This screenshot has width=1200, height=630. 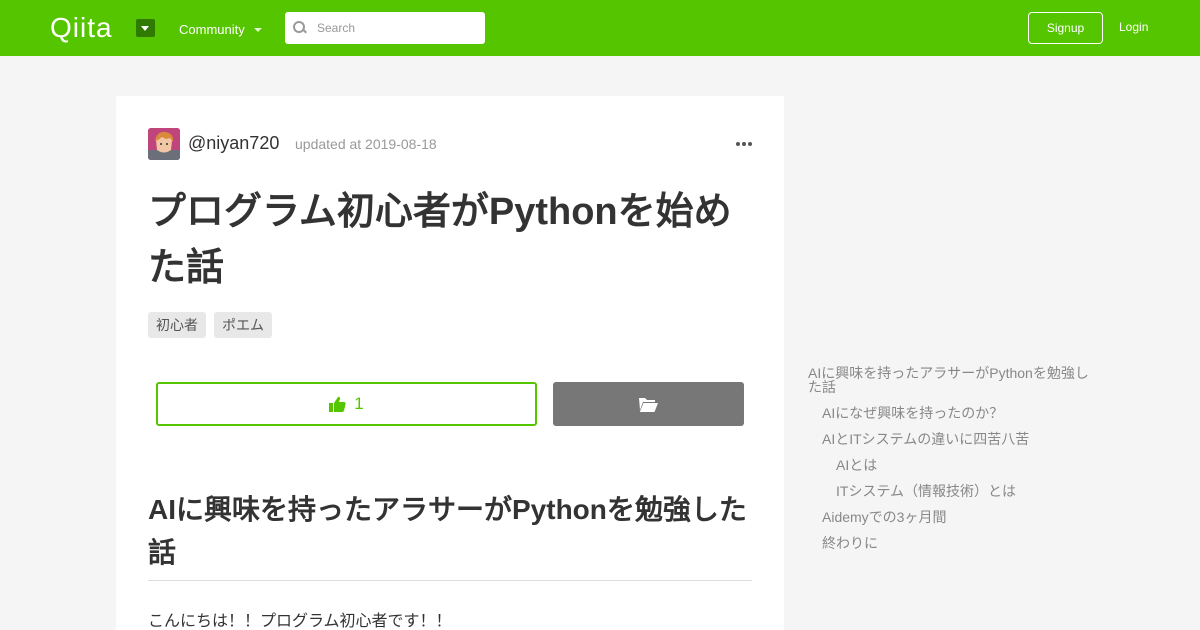 What do you see at coordinates (210, 325) in the screenshot?
I see `tag-list: 初心者 ポエム` at bounding box center [210, 325].